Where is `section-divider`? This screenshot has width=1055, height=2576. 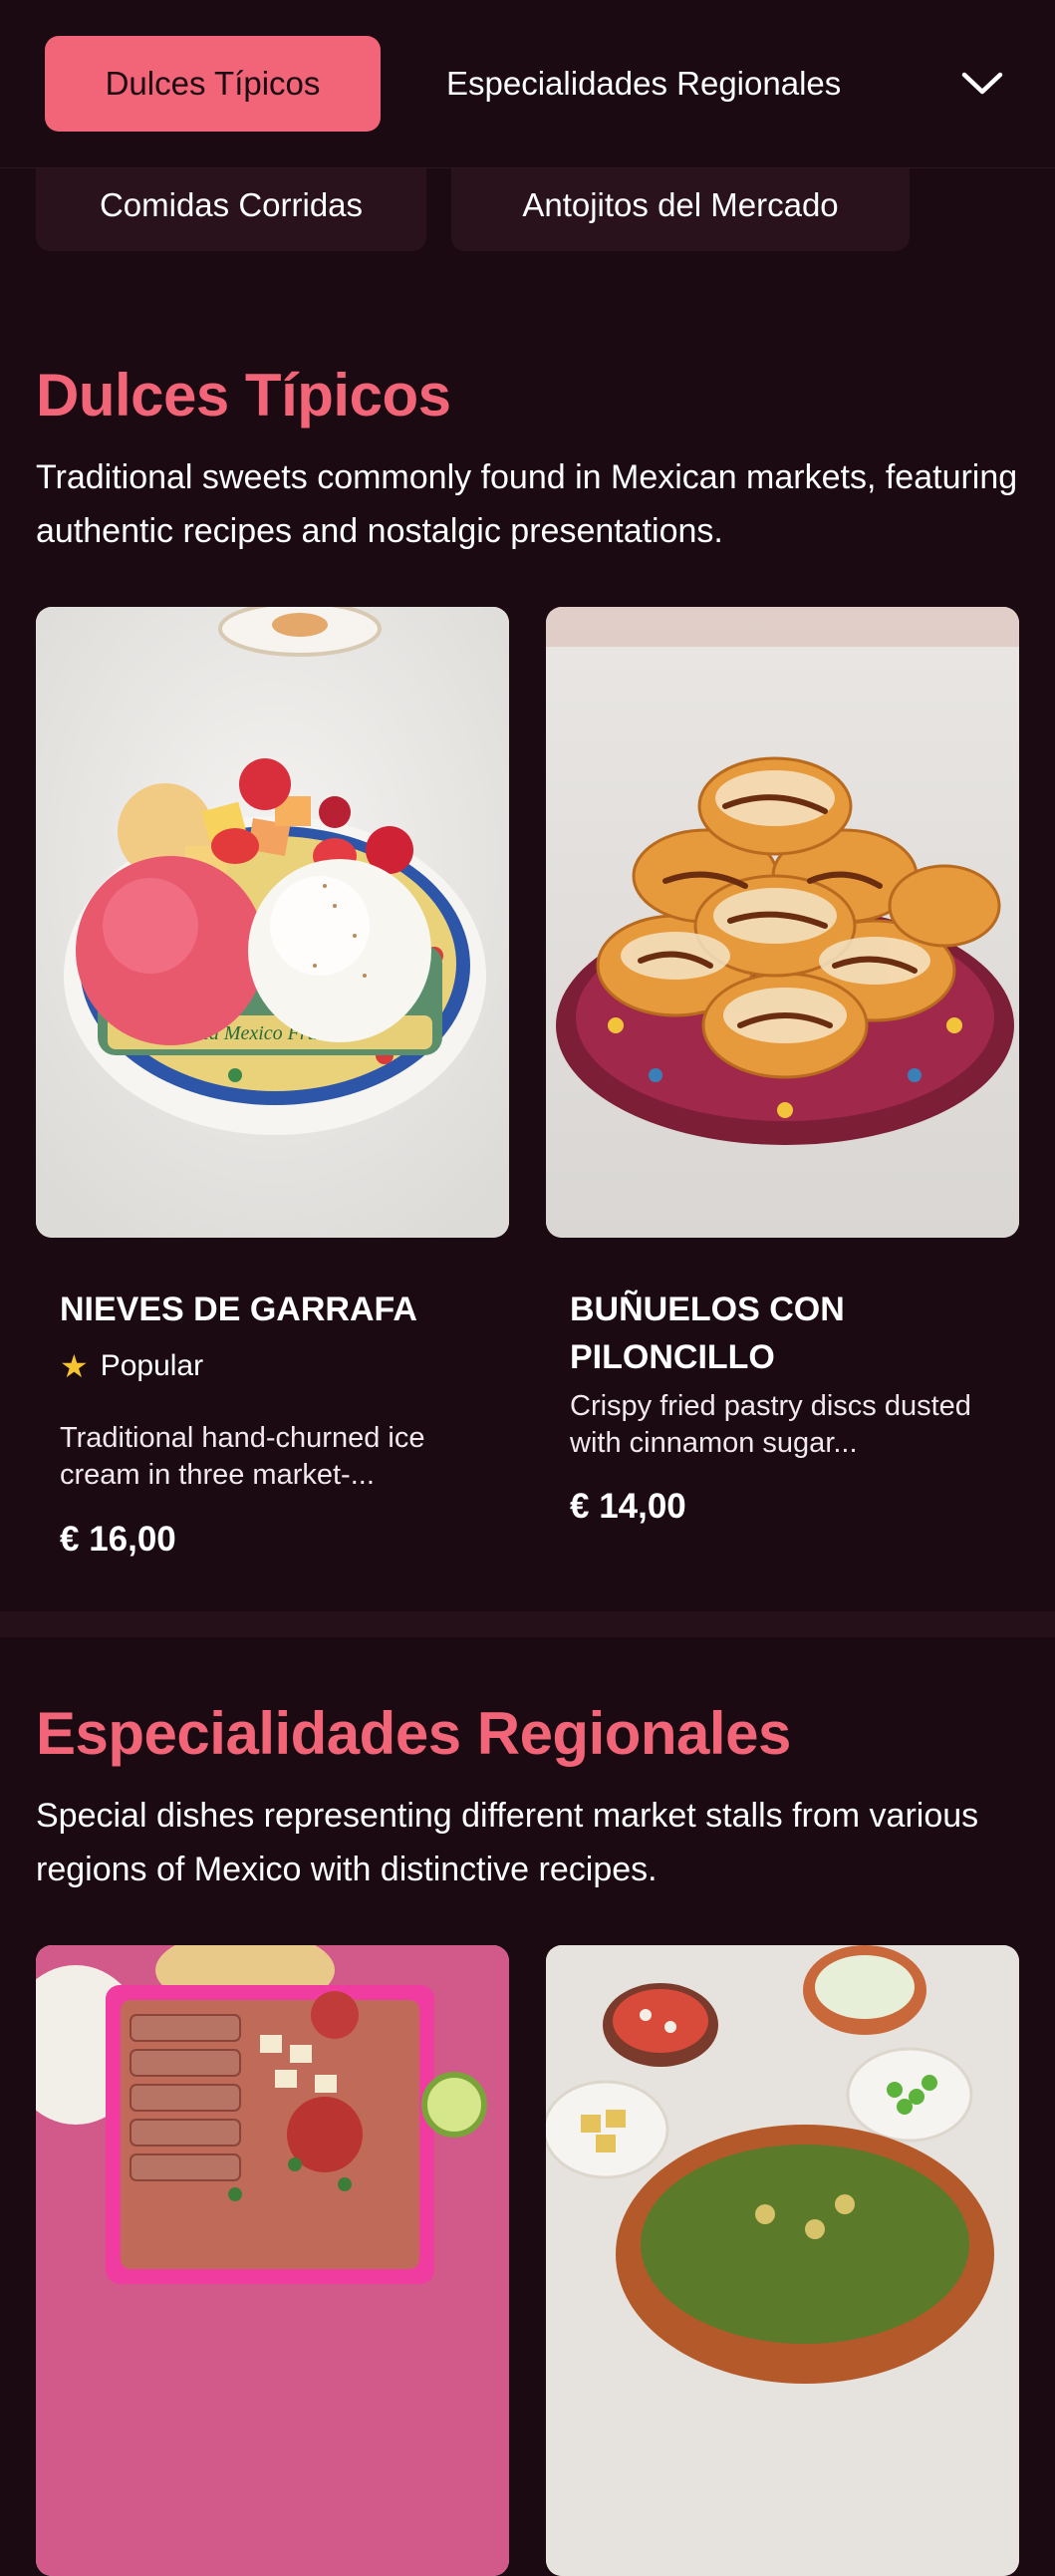 section-divider is located at coordinates (527, 1624).